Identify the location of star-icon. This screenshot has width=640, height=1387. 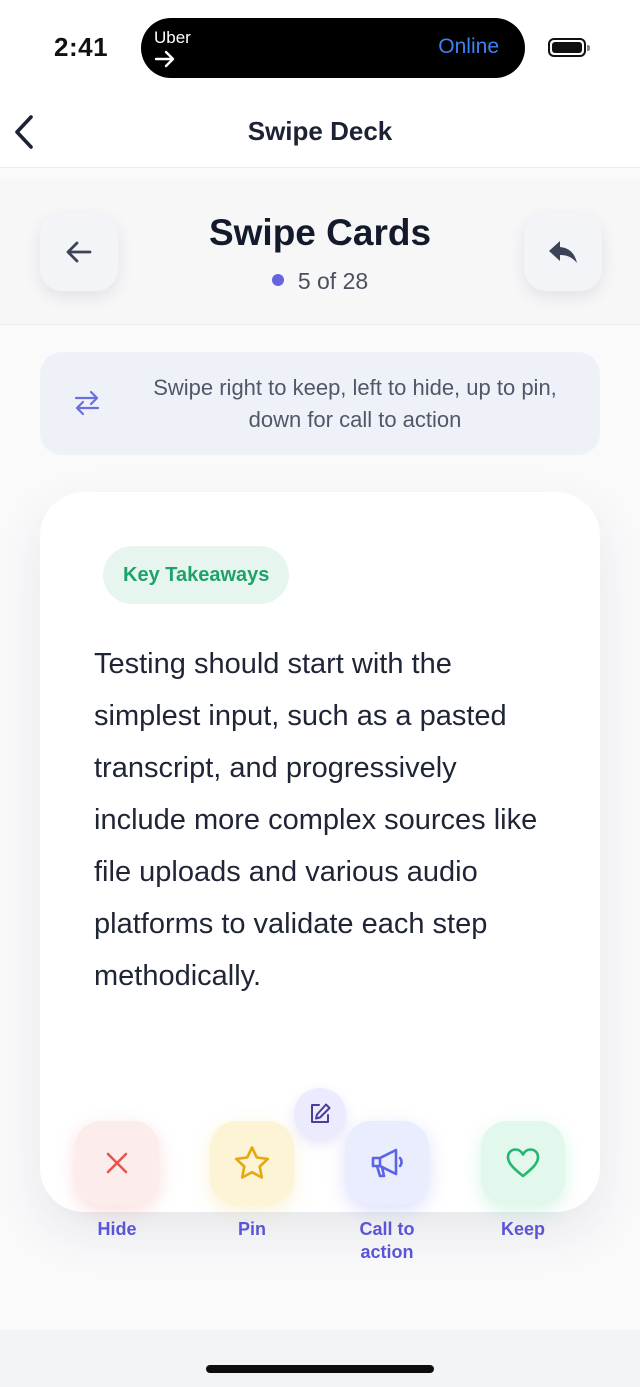
(252, 1162).